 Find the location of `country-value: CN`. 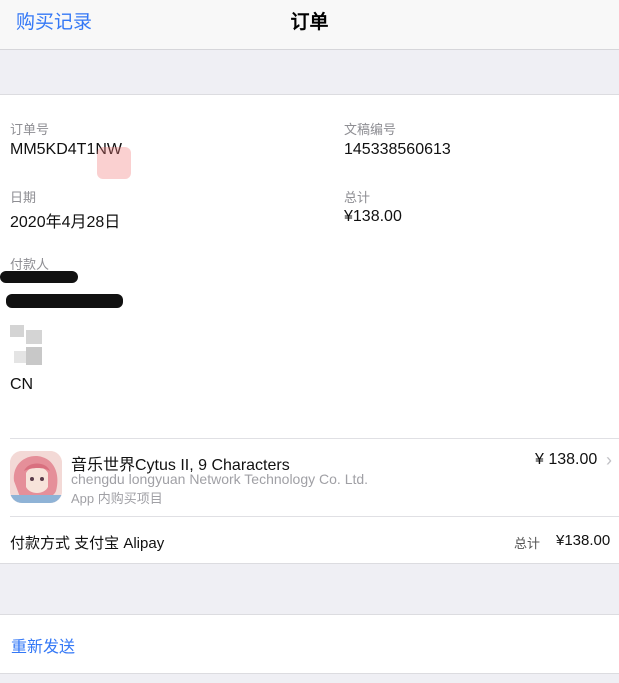

country-value: CN is located at coordinates (22, 384).